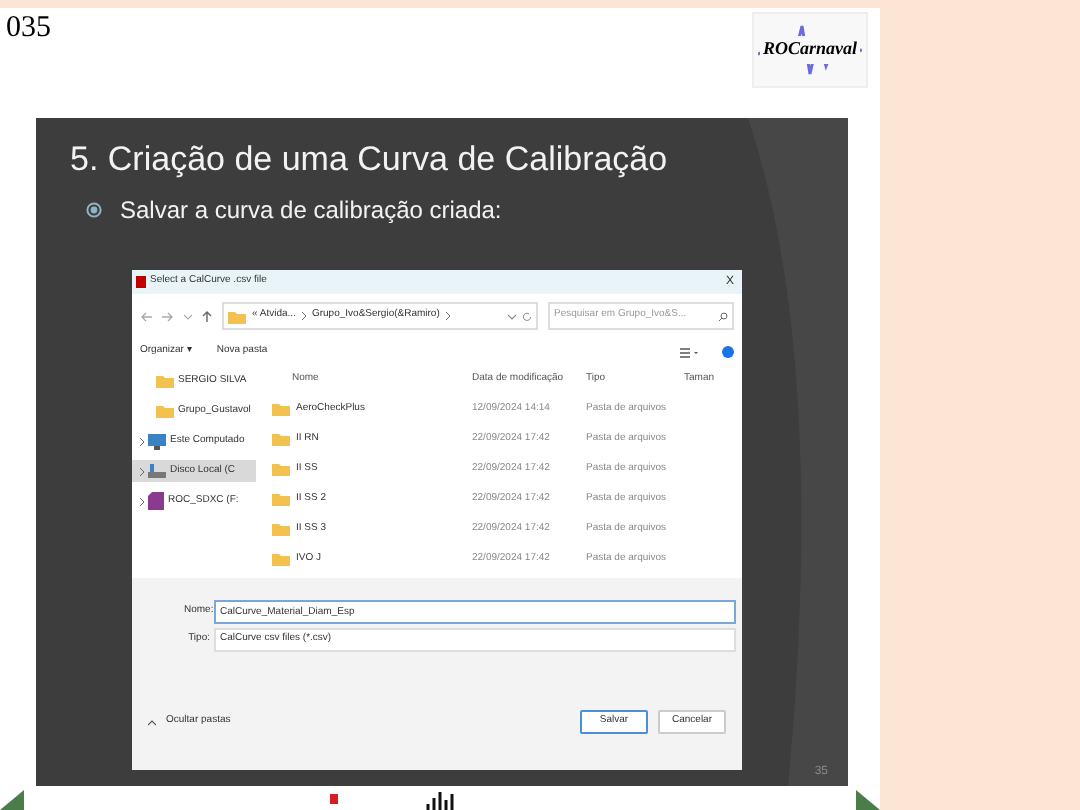 The width and height of the screenshot is (1080, 810). I want to click on slide-bullet-text: Salvar a curva de calibração criada:, so click(311, 211).